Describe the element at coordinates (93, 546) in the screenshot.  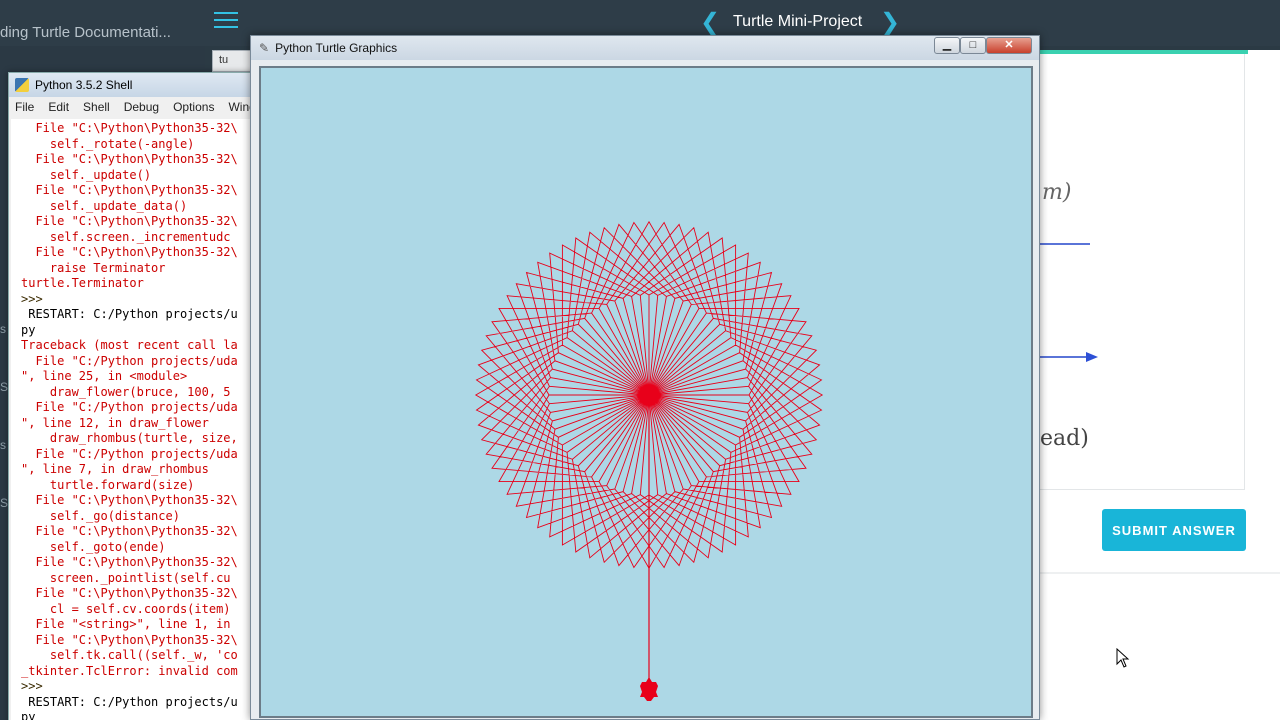
I see `shell-line: self._goto(ende)` at that location.